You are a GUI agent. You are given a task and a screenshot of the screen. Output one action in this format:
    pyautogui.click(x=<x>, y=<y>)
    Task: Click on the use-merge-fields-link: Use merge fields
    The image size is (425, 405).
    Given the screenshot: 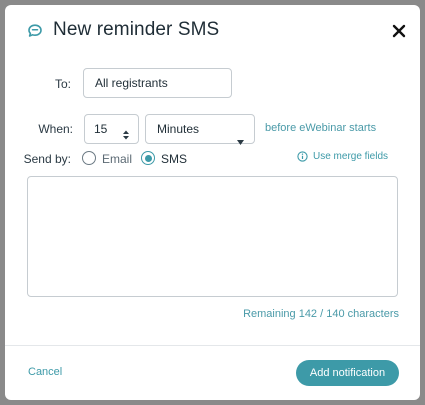 What is the action you would take?
    pyautogui.click(x=342, y=156)
    